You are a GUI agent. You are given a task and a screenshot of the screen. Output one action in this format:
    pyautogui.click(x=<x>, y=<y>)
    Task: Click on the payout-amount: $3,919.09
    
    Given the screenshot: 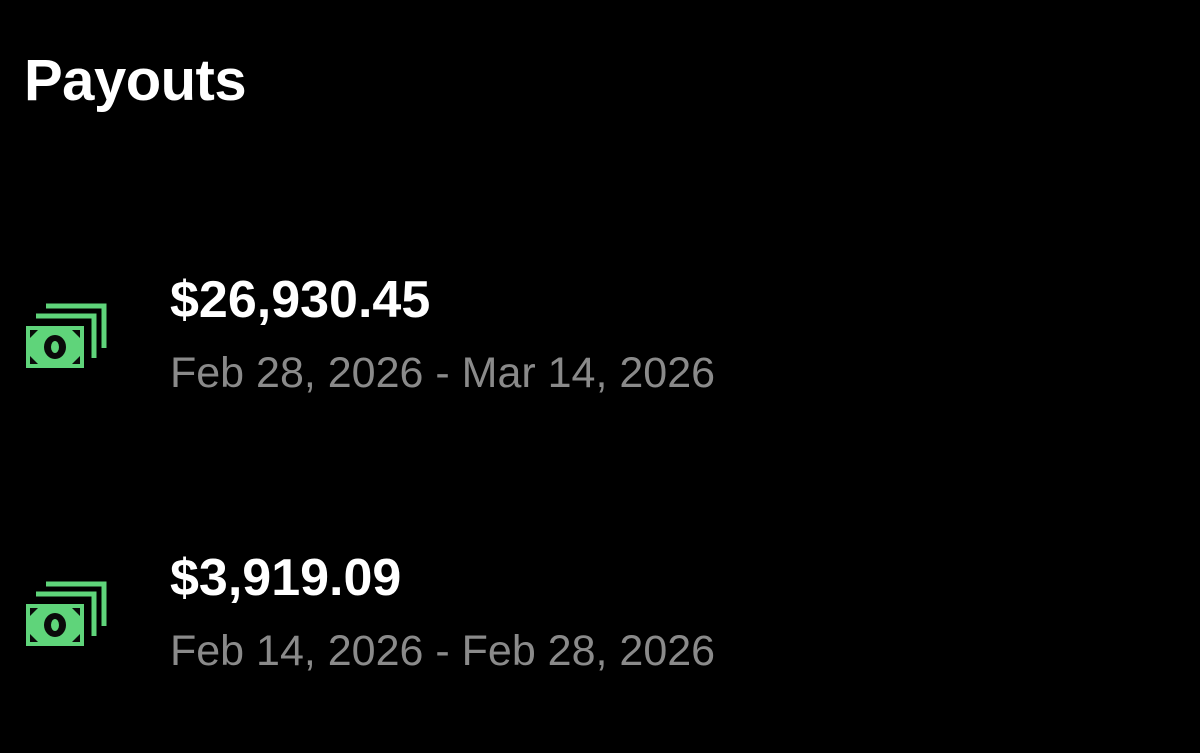 What is the action you would take?
    pyautogui.click(x=286, y=578)
    